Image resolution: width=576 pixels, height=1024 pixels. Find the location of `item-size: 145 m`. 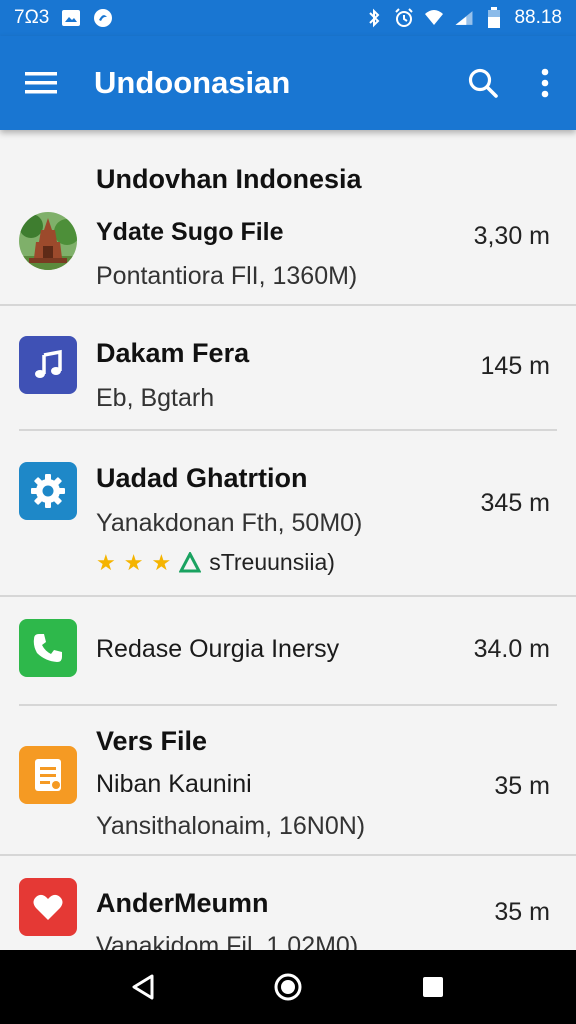

item-size: 145 m is located at coordinates (515, 366).